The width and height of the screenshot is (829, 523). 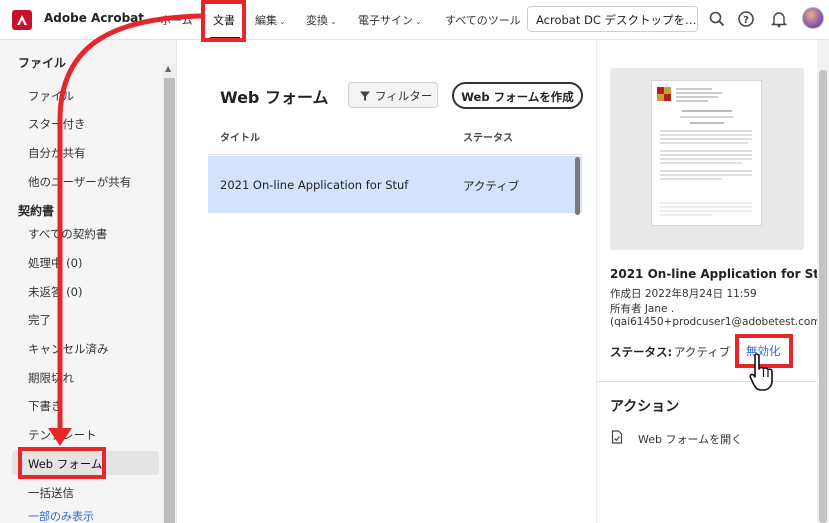 I want to click on sidebar-scrollbar-thumb, so click(x=169, y=300).